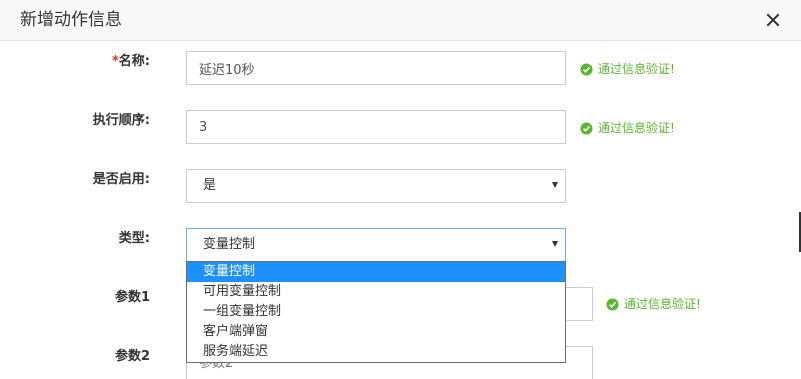 Image resolution: width=801 pixels, height=379 pixels. I want to click on param1-validation: 通过信息验证!, so click(653, 304).